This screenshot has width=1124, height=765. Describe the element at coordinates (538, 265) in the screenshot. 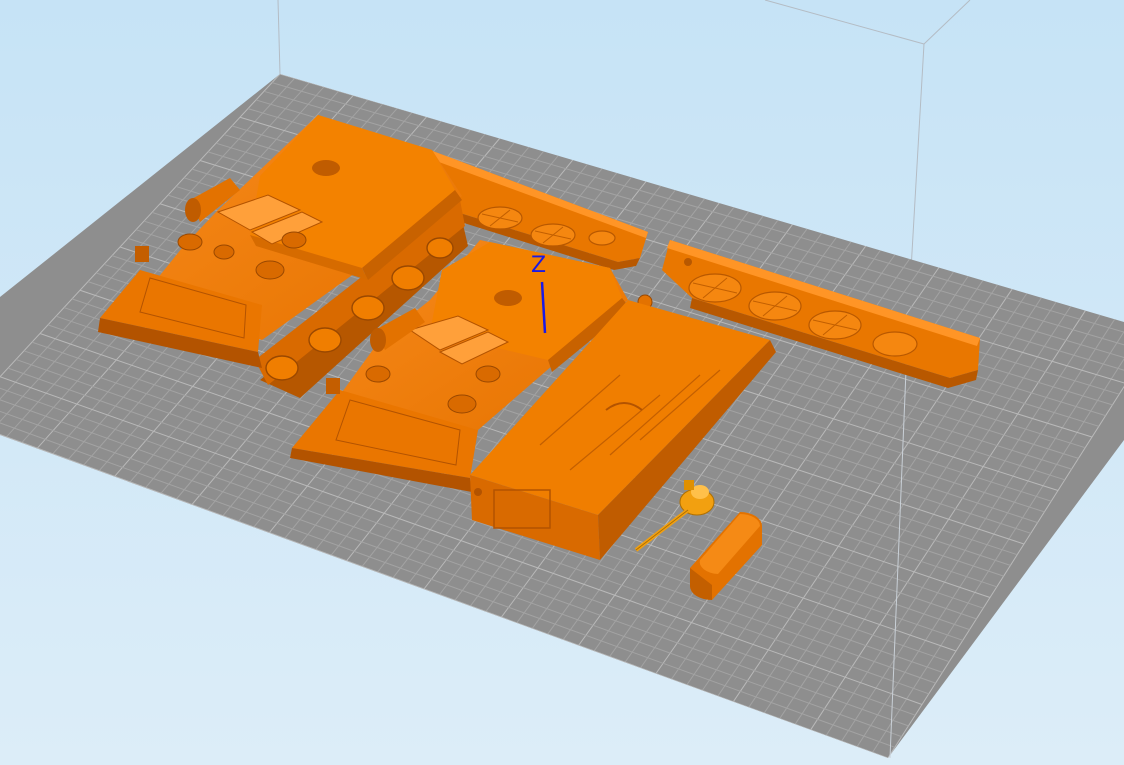

I see `z-axis-label: Z` at that location.